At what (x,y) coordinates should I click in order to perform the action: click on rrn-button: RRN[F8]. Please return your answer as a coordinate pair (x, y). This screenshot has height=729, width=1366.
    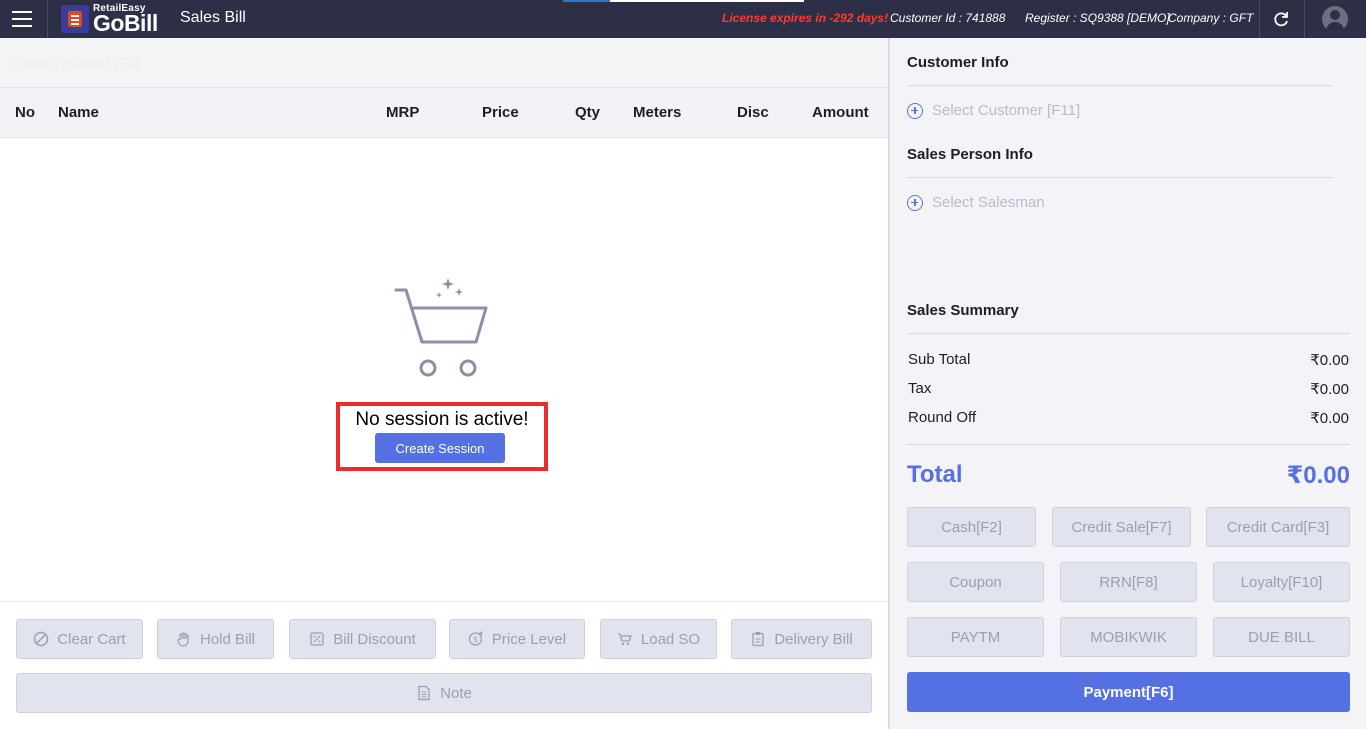
    Looking at the image, I should click on (1128, 582).